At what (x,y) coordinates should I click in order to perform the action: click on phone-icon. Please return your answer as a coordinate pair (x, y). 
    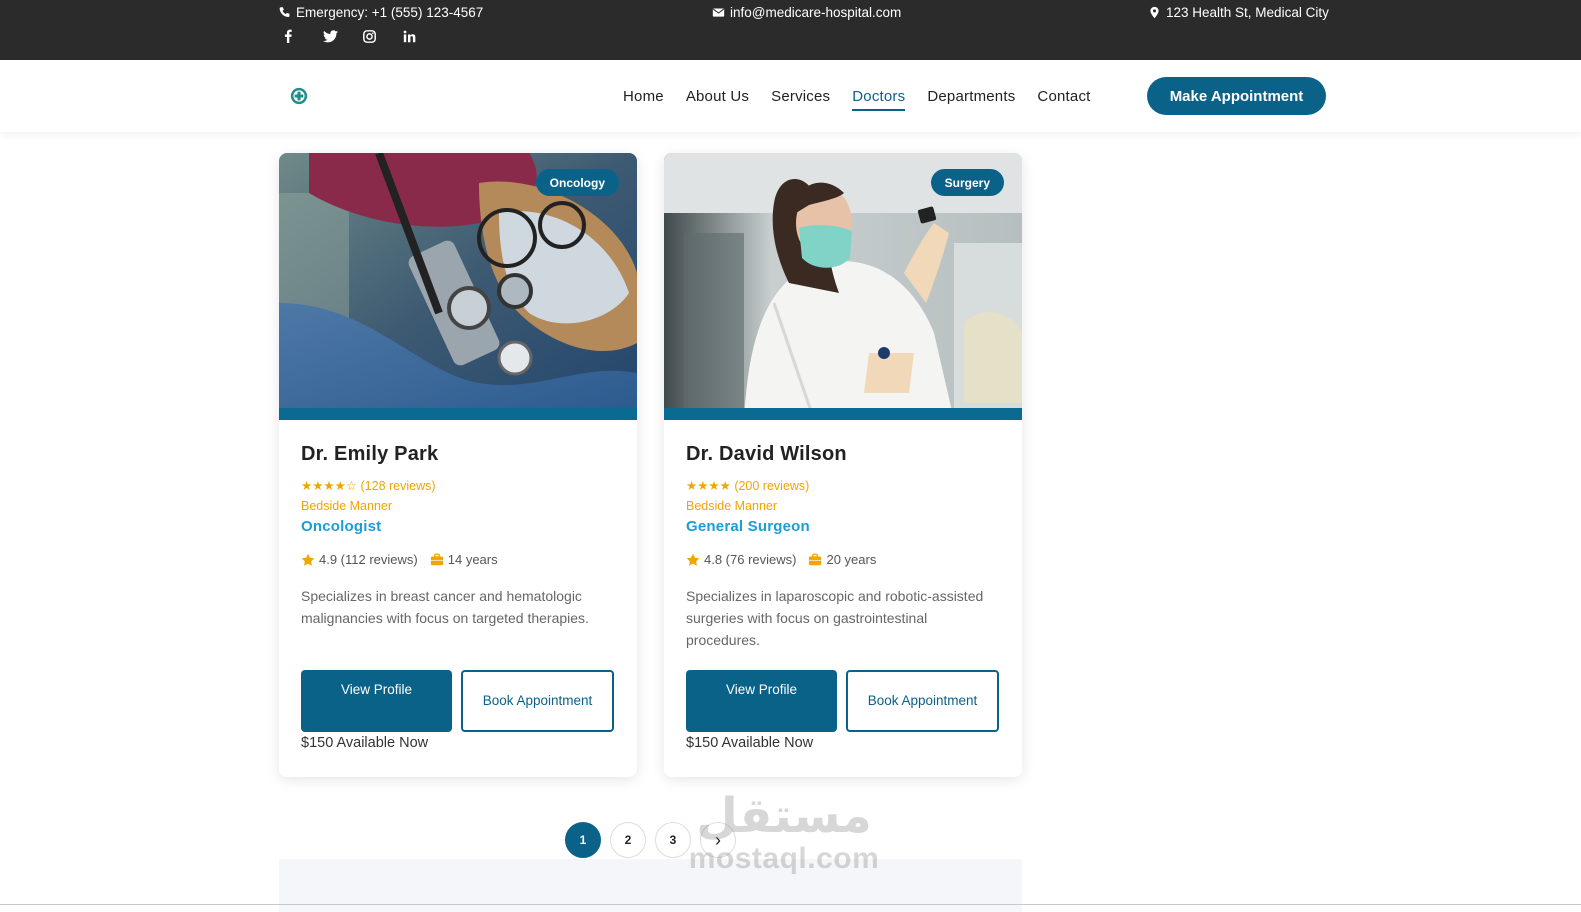
    Looking at the image, I should click on (284, 12).